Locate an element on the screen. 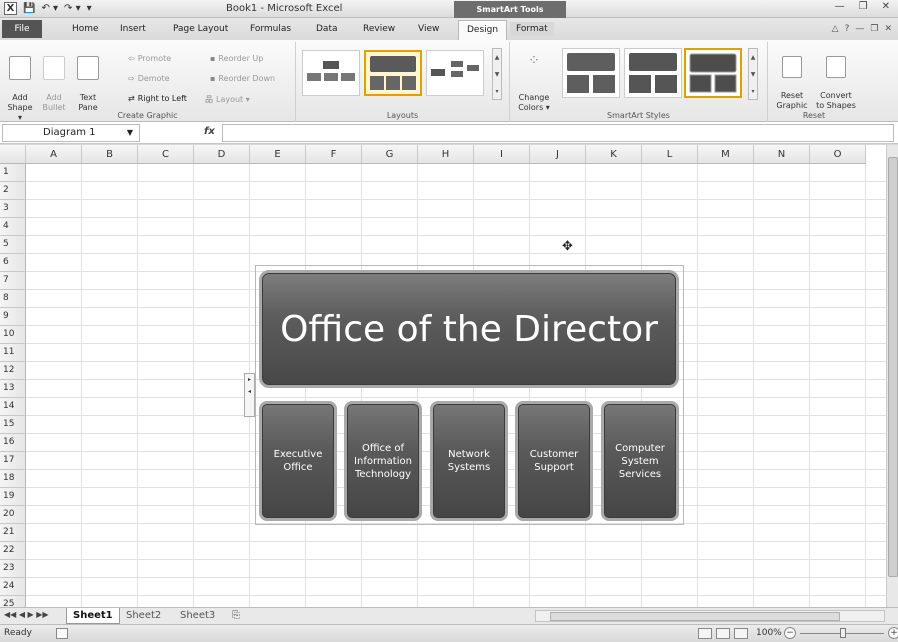 The width and height of the screenshot is (898, 642). restore-icon: ❐ is located at coordinates (863, 6).